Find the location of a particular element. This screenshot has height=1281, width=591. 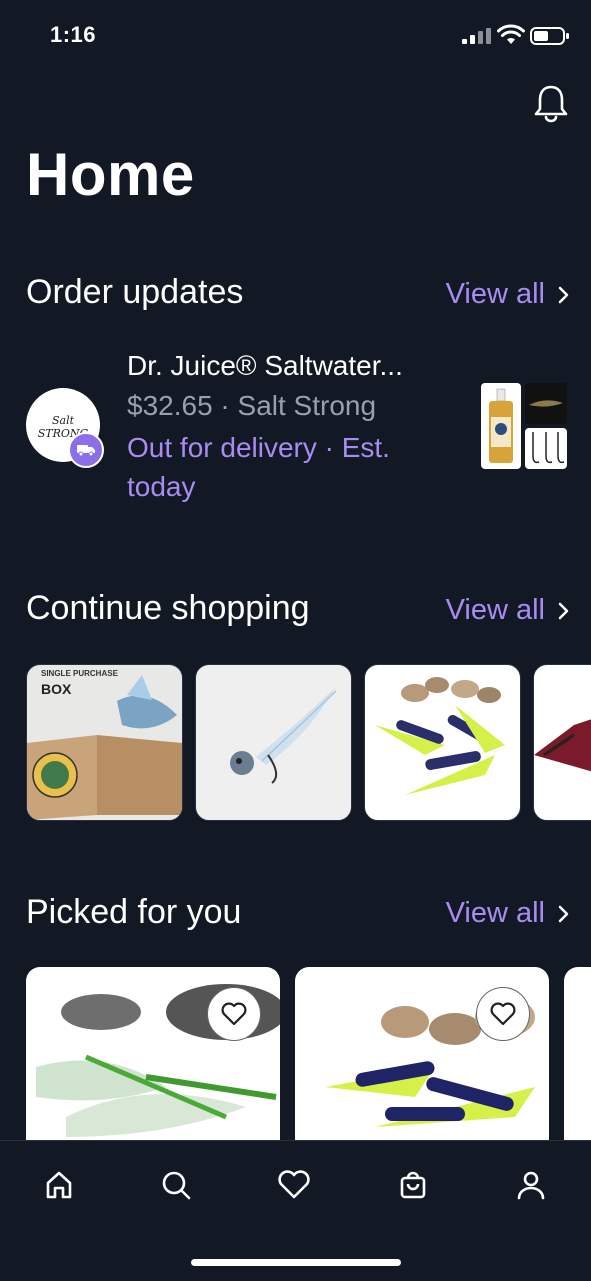

notifications-bell-icon is located at coordinates (551, 103).